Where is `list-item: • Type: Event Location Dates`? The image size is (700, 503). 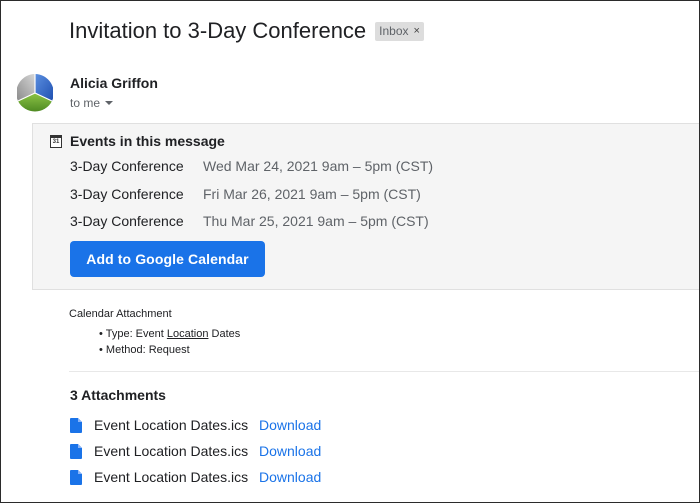 list-item: • Type: Event Location Dates is located at coordinates (170, 334).